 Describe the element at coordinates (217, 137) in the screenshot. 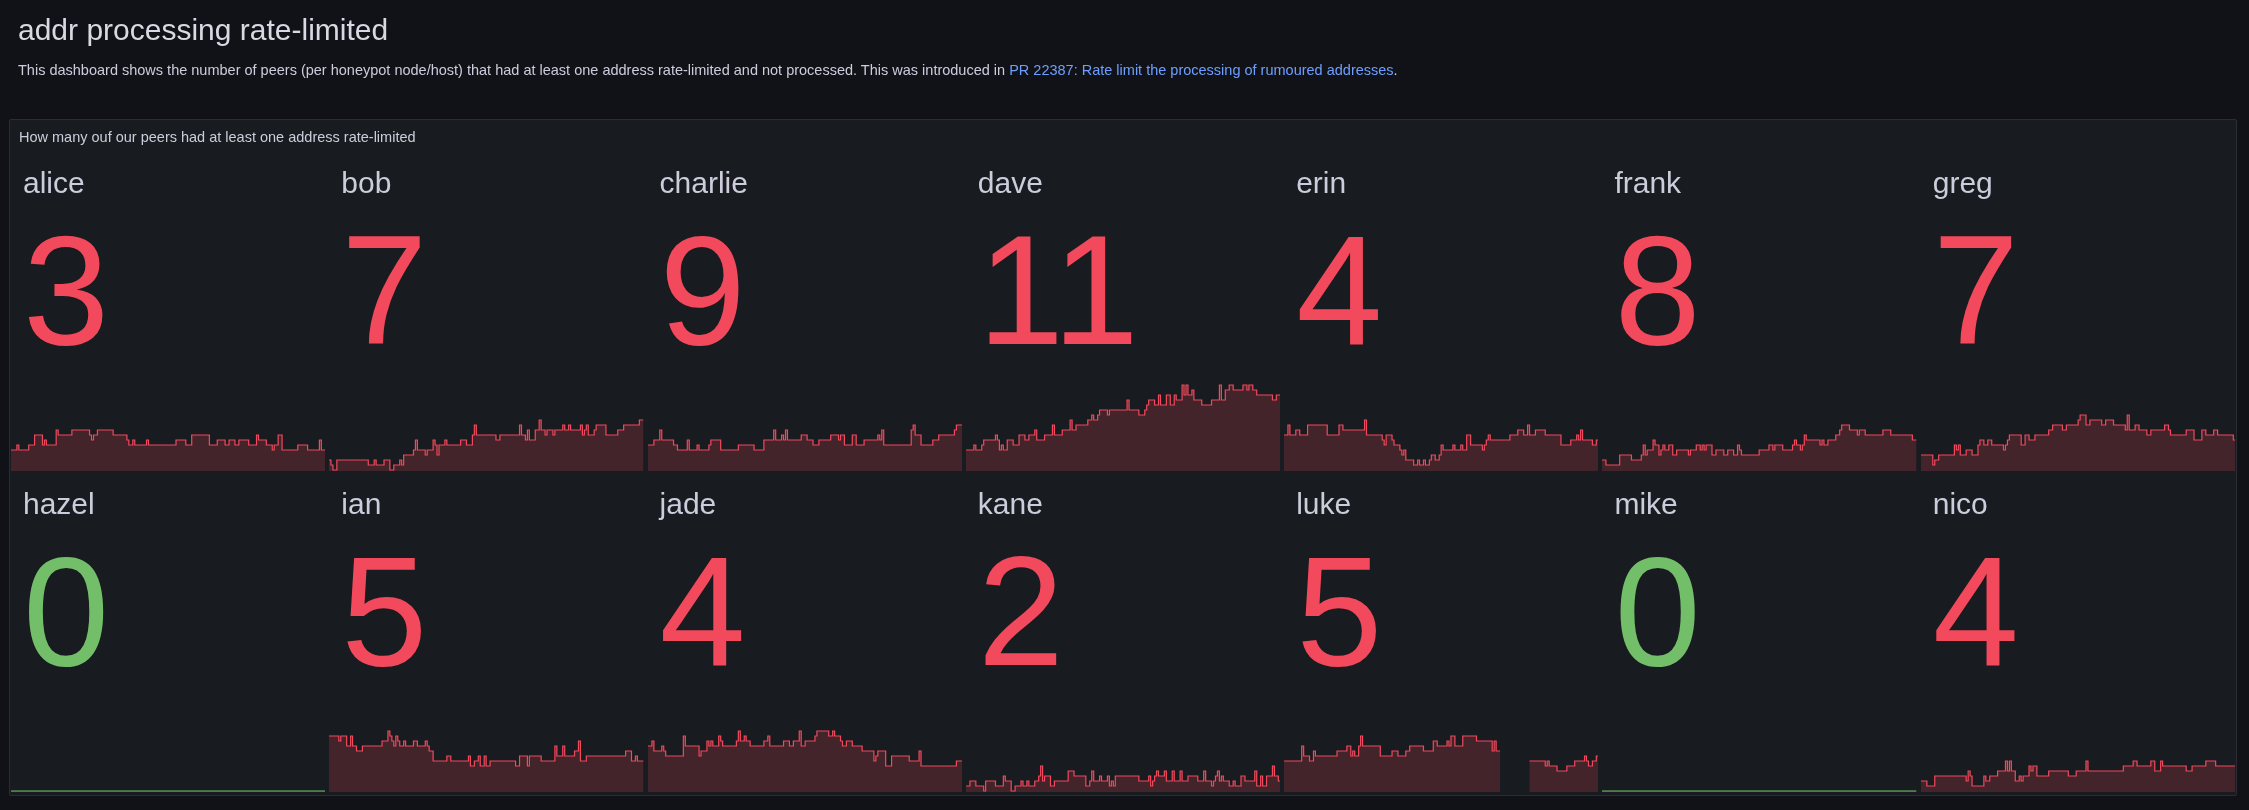

I see `panel-title: How many ouf our peers had at least one address rate-limited` at that location.